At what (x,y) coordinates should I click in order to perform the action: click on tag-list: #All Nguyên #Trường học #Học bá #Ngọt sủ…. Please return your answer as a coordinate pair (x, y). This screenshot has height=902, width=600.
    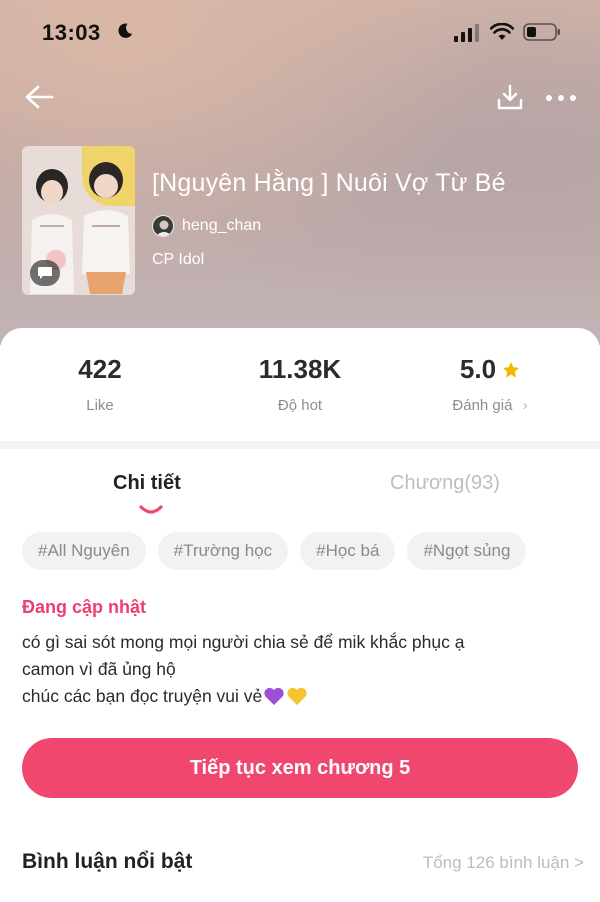
    Looking at the image, I should click on (274, 551).